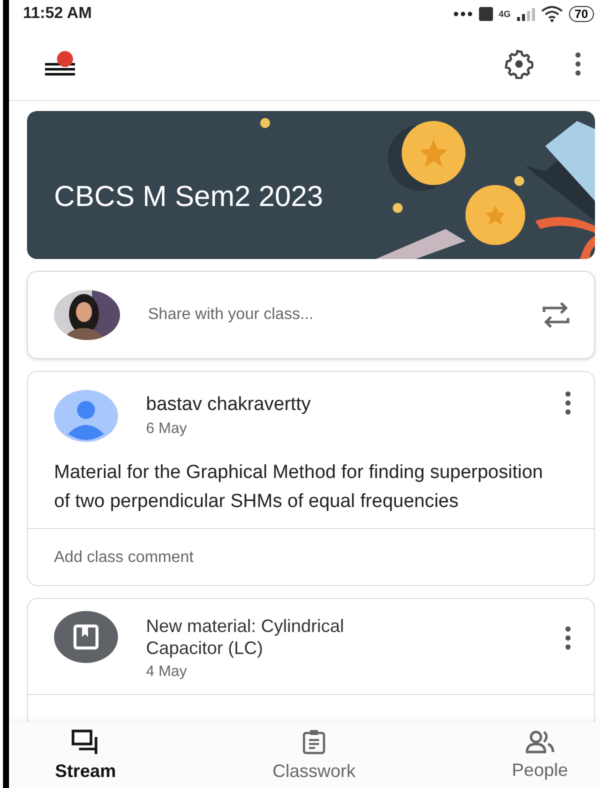 The height and width of the screenshot is (788, 600). What do you see at coordinates (539, 742) in the screenshot?
I see `people-icon` at bounding box center [539, 742].